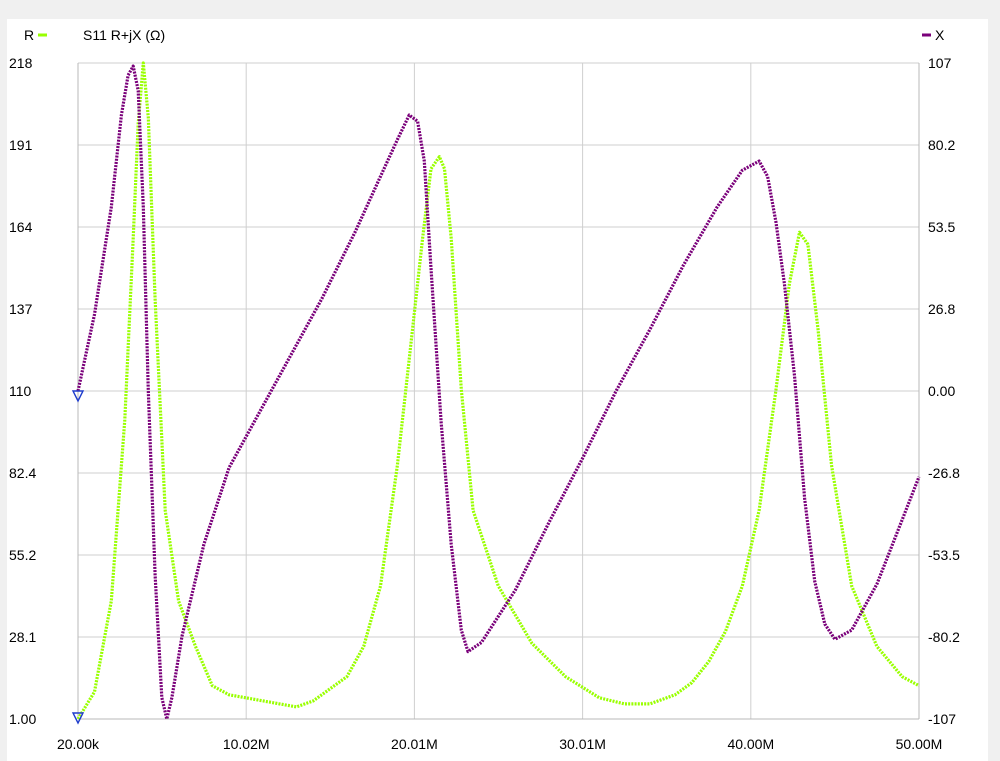  I want to click on x-tick-label: 50.00M, so click(919, 744).